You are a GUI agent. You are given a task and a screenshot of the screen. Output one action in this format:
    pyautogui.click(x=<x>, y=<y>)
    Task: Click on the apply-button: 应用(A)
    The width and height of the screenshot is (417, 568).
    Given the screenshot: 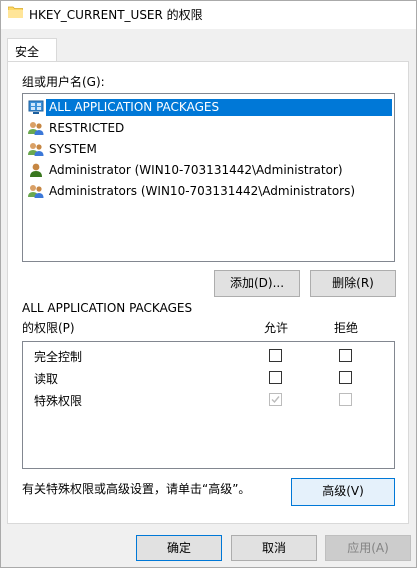 What is the action you would take?
    pyautogui.click(x=368, y=548)
    